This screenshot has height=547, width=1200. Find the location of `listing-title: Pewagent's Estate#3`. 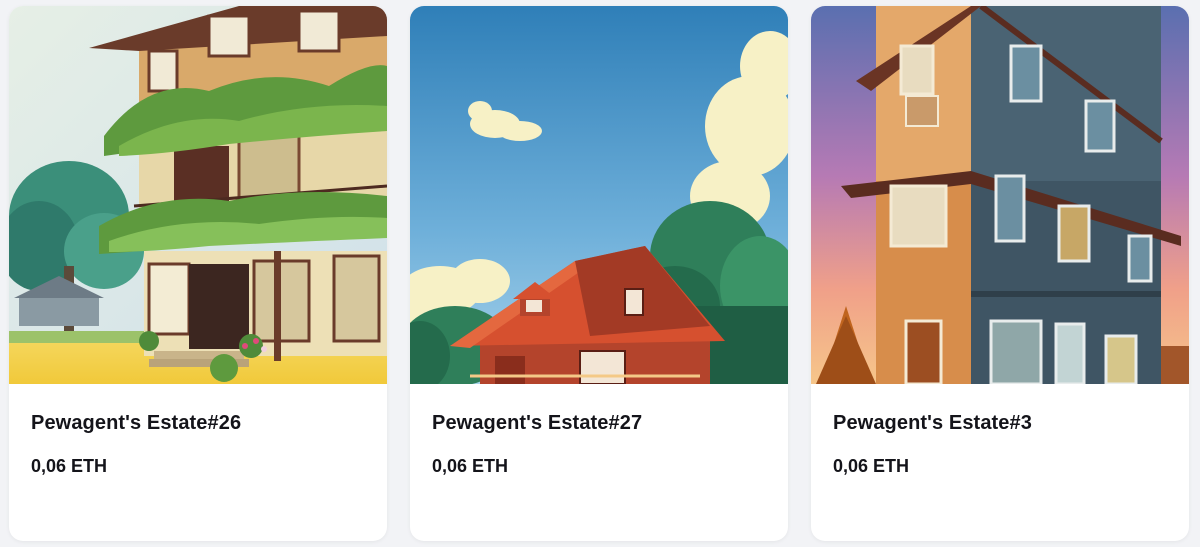

listing-title: Pewagent's Estate#3 is located at coordinates (932, 423).